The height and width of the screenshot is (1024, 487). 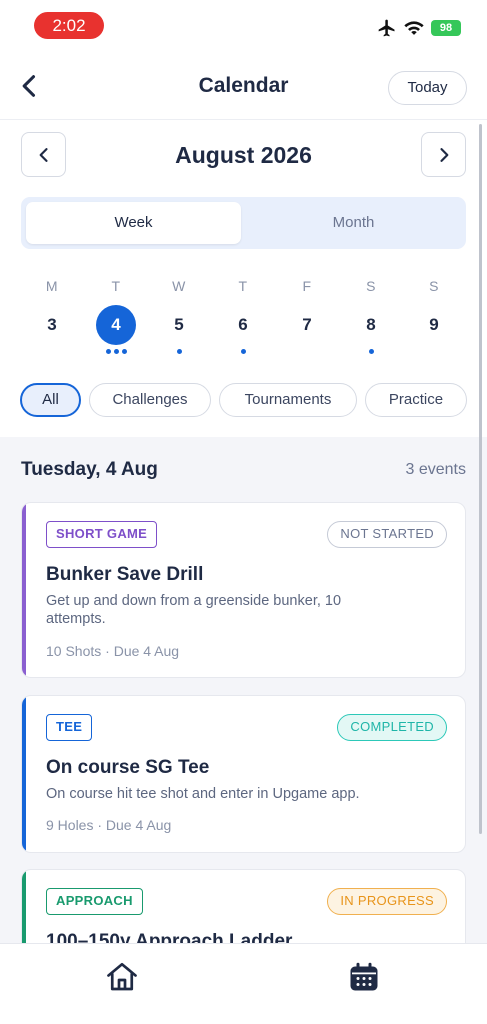 I want to click on day-8: S 8, so click(x=371, y=319).